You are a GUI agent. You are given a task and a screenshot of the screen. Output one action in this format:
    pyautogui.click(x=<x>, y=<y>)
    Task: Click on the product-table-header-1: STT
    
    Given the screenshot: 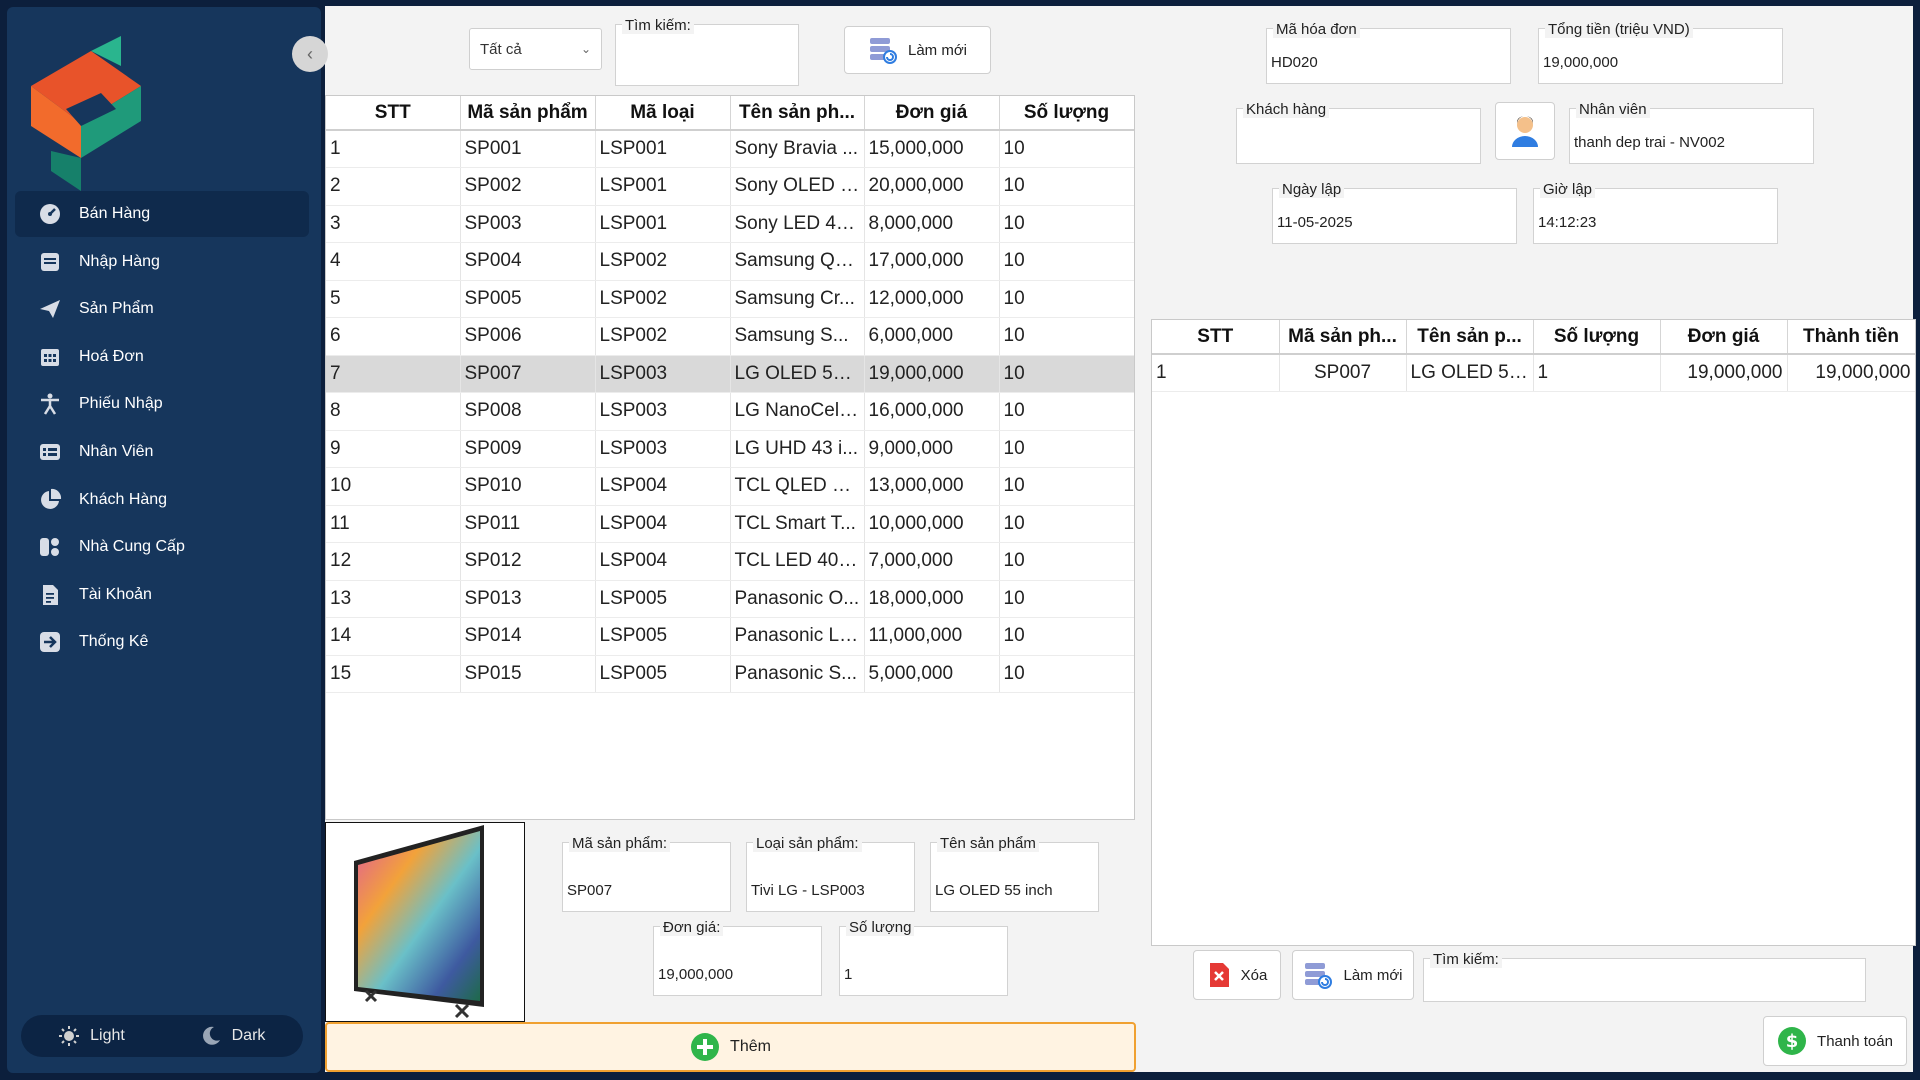 What is the action you would take?
    pyautogui.click(x=393, y=113)
    